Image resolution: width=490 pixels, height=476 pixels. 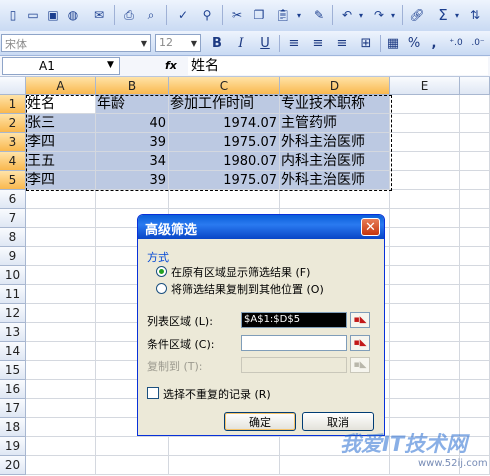 I want to click on cell-d6, so click(x=335, y=199).